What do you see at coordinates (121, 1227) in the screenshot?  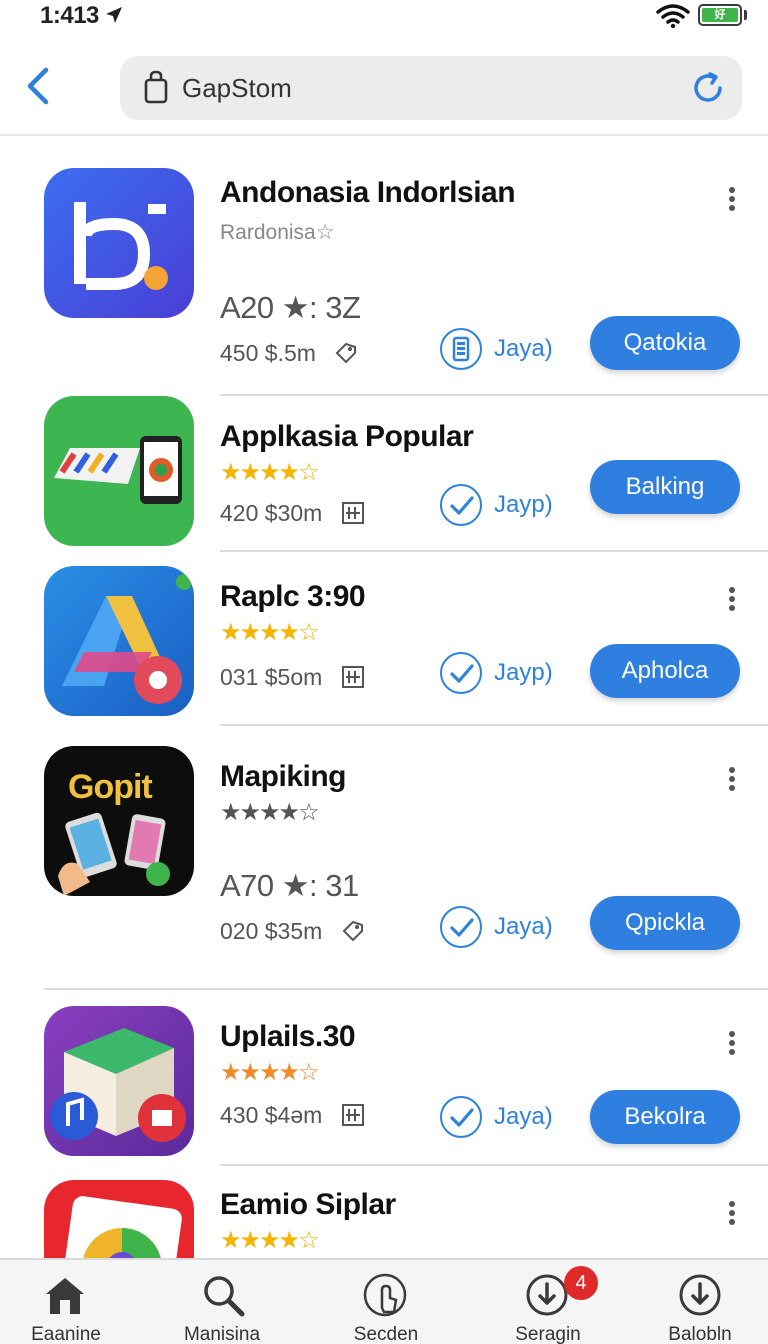 I see `photo-icon` at bounding box center [121, 1227].